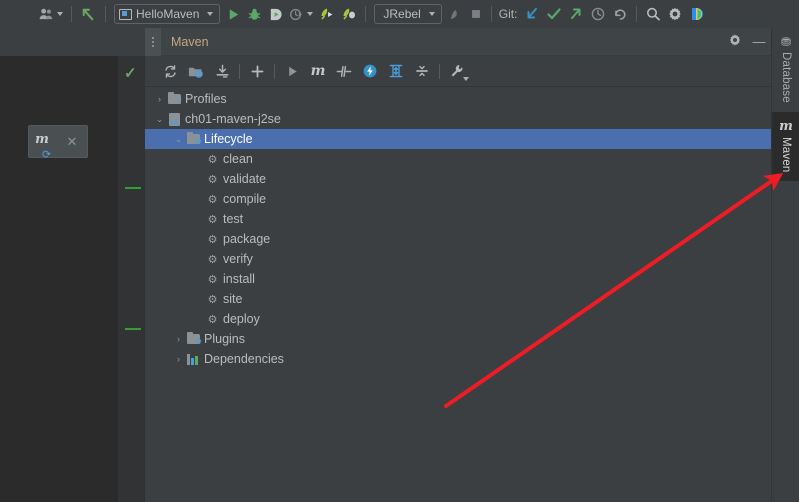 The height and width of the screenshot is (502, 799). What do you see at coordinates (47, 154) in the screenshot?
I see `refresh-icon: ⟳` at bounding box center [47, 154].